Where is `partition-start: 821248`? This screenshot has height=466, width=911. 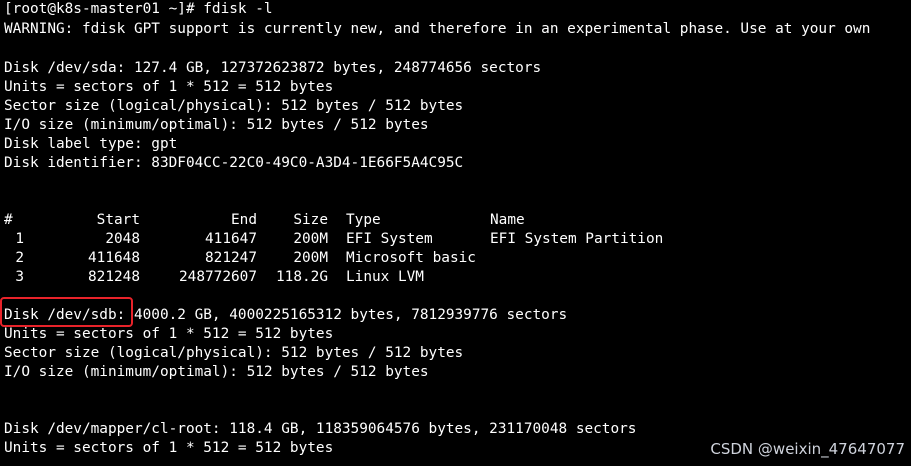 partition-start: 821248 is located at coordinates (114, 277).